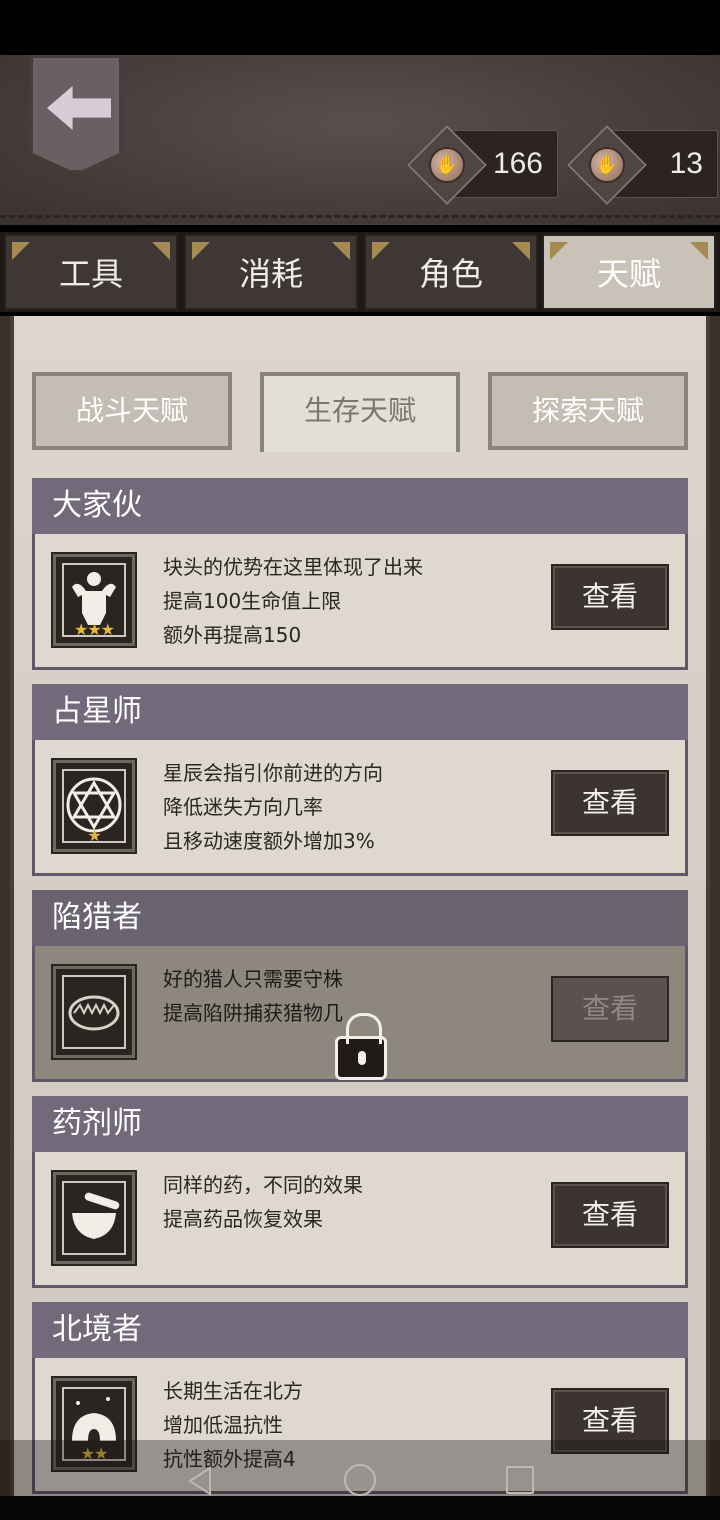 The height and width of the screenshot is (1520, 720). What do you see at coordinates (5, 906) in the screenshot?
I see `frame-border-left` at bounding box center [5, 906].